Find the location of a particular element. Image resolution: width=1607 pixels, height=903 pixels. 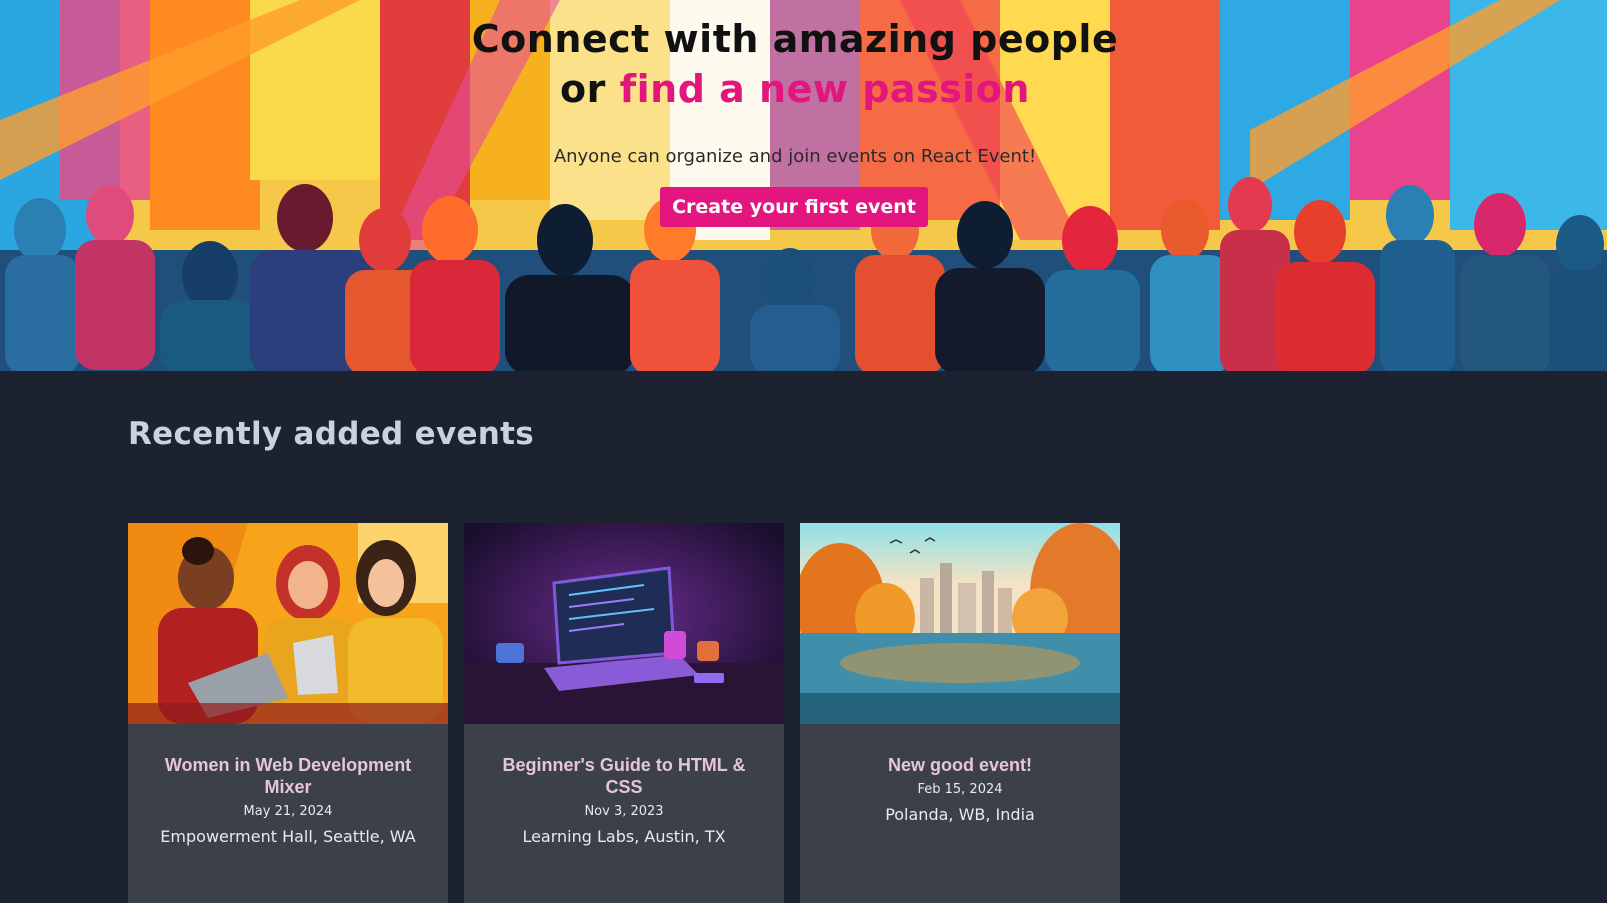

event-title: New good event! is located at coordinates (960, 765).